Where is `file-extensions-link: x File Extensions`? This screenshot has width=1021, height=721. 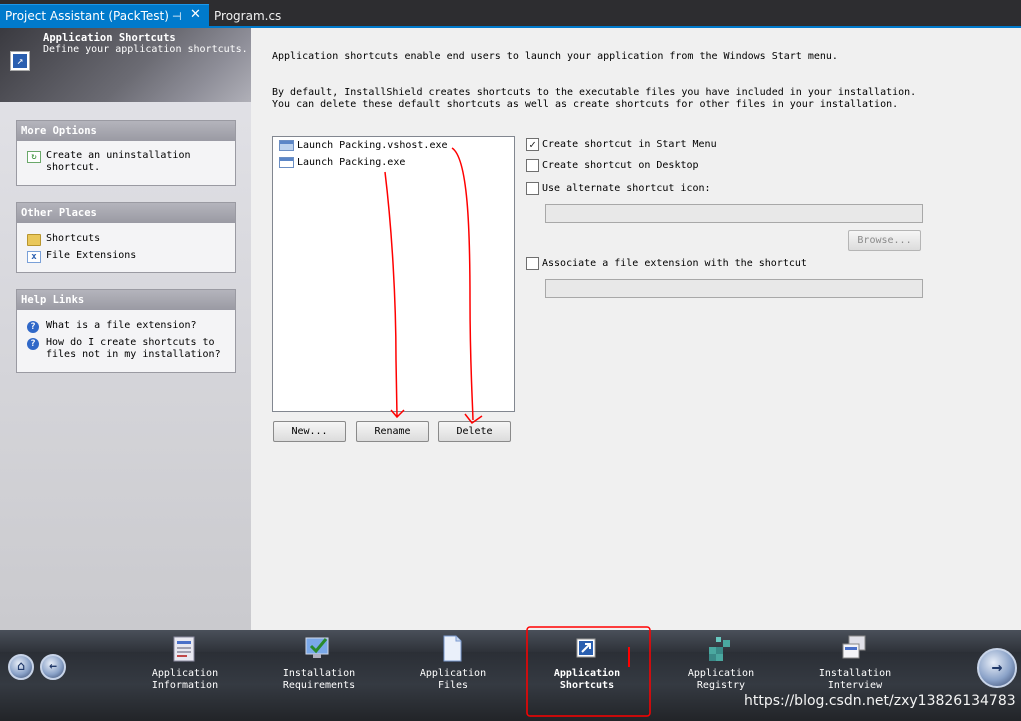
file-extensions-link: x File Extensions is located at coordinates (126, 256).